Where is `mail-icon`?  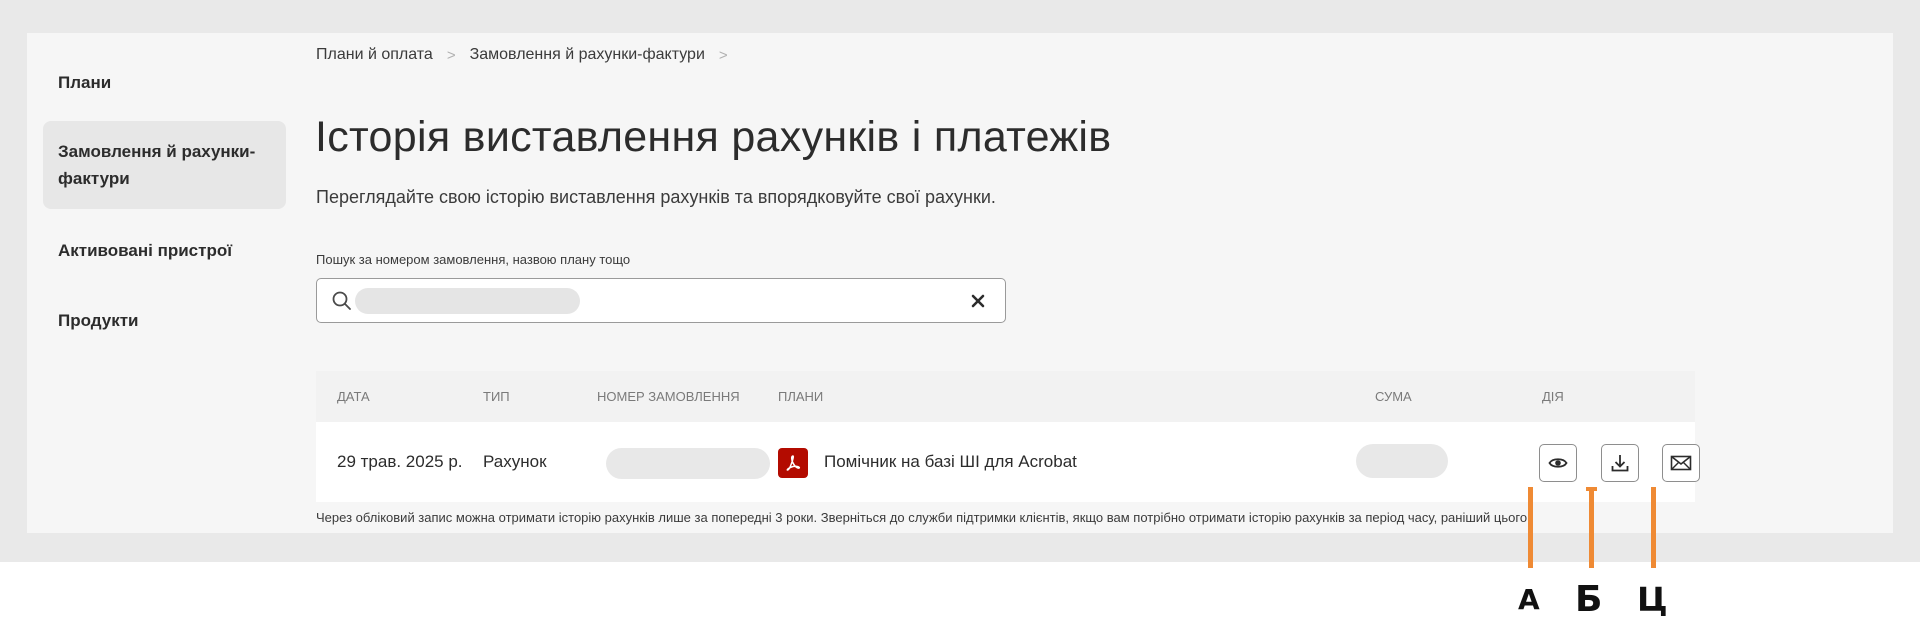
mail-icon is located at coordinates (1681, 463).